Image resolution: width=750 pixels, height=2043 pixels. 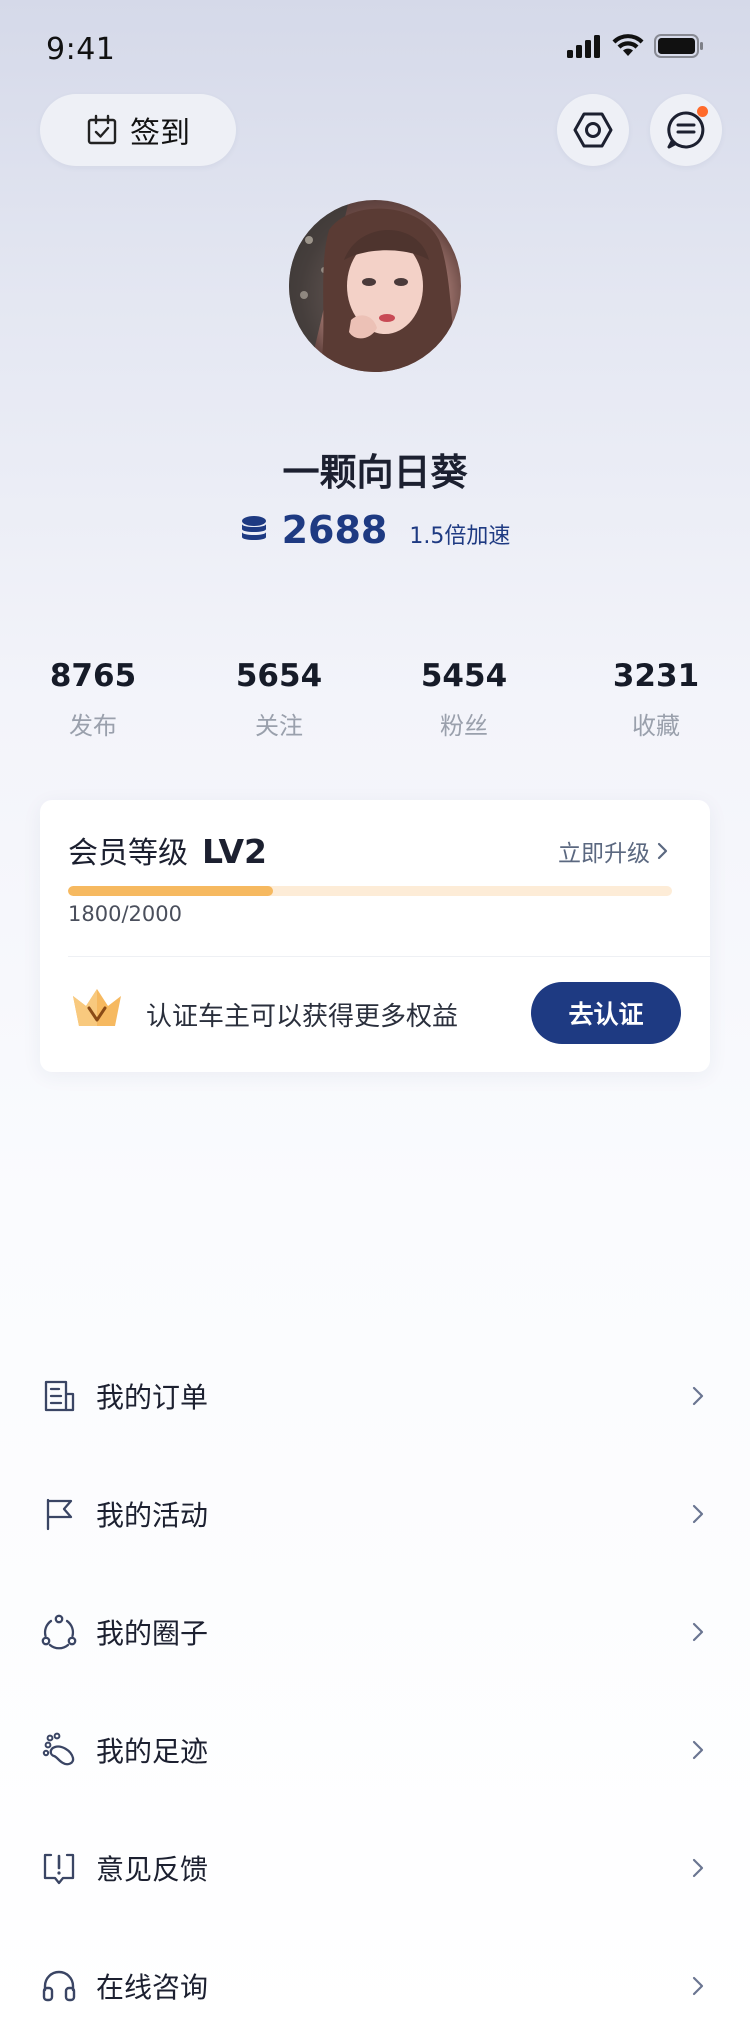 What do you see at coordinates (375, 1632) in the screenshot?
I see `menu-item-circles: 我的圈子` at bounding box center [375, 1632].